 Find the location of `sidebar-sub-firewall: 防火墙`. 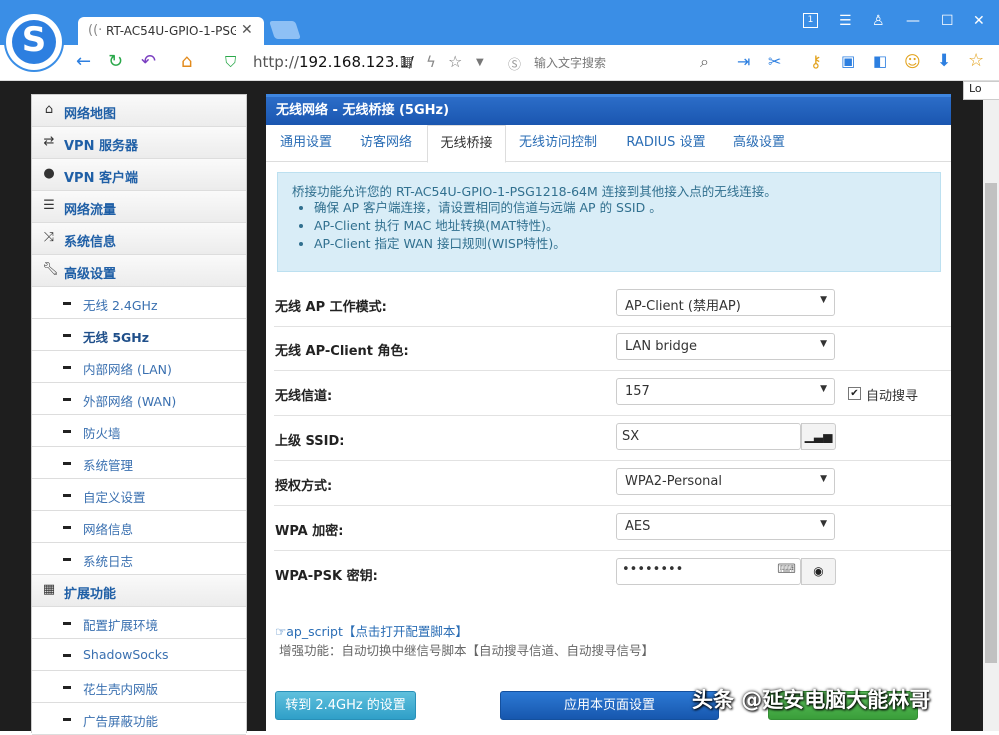

sidebar-sub-firewall: 防火墙 is located at coordinates (139, 431).